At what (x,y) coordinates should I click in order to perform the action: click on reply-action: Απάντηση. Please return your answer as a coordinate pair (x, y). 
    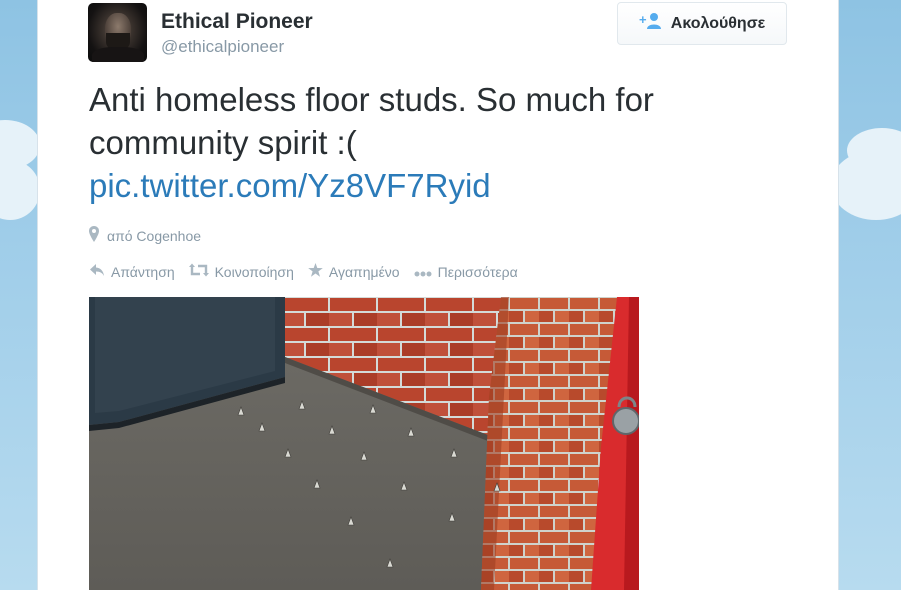
    Looking at the image, I should click on (132, 271).